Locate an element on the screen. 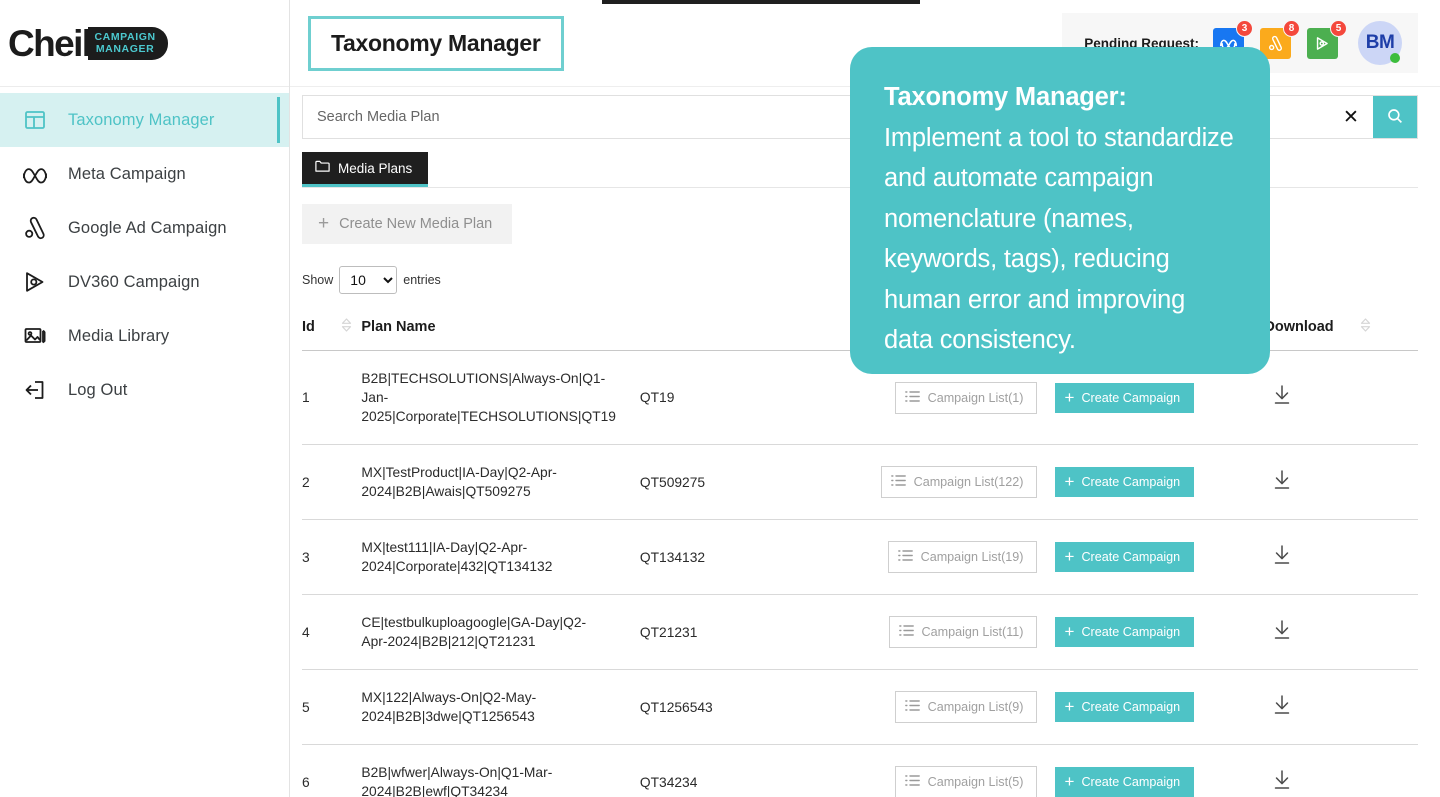 This screenshot has height=797, width=1440. cell-qt: QT134132 is located at coordinates (742, 557).